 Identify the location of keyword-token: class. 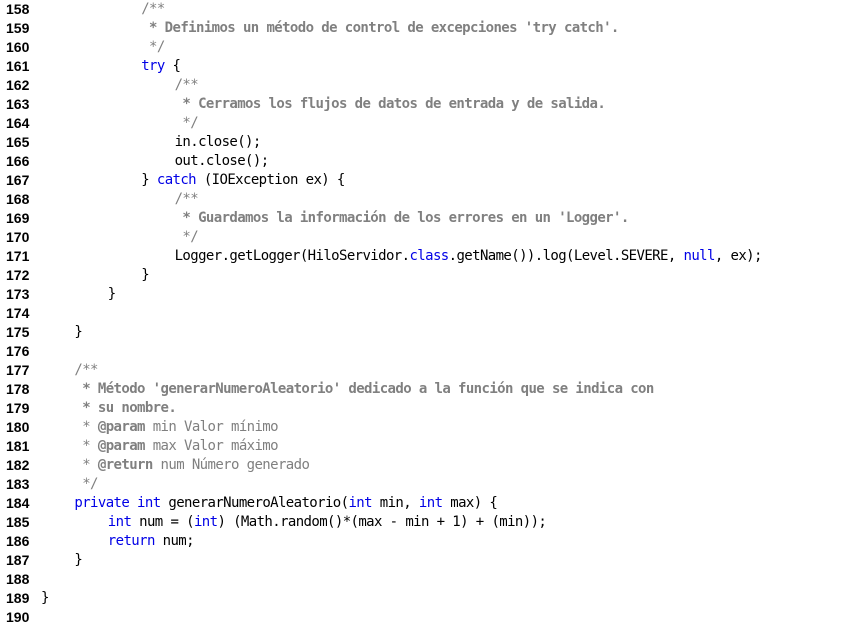
(429, 256).